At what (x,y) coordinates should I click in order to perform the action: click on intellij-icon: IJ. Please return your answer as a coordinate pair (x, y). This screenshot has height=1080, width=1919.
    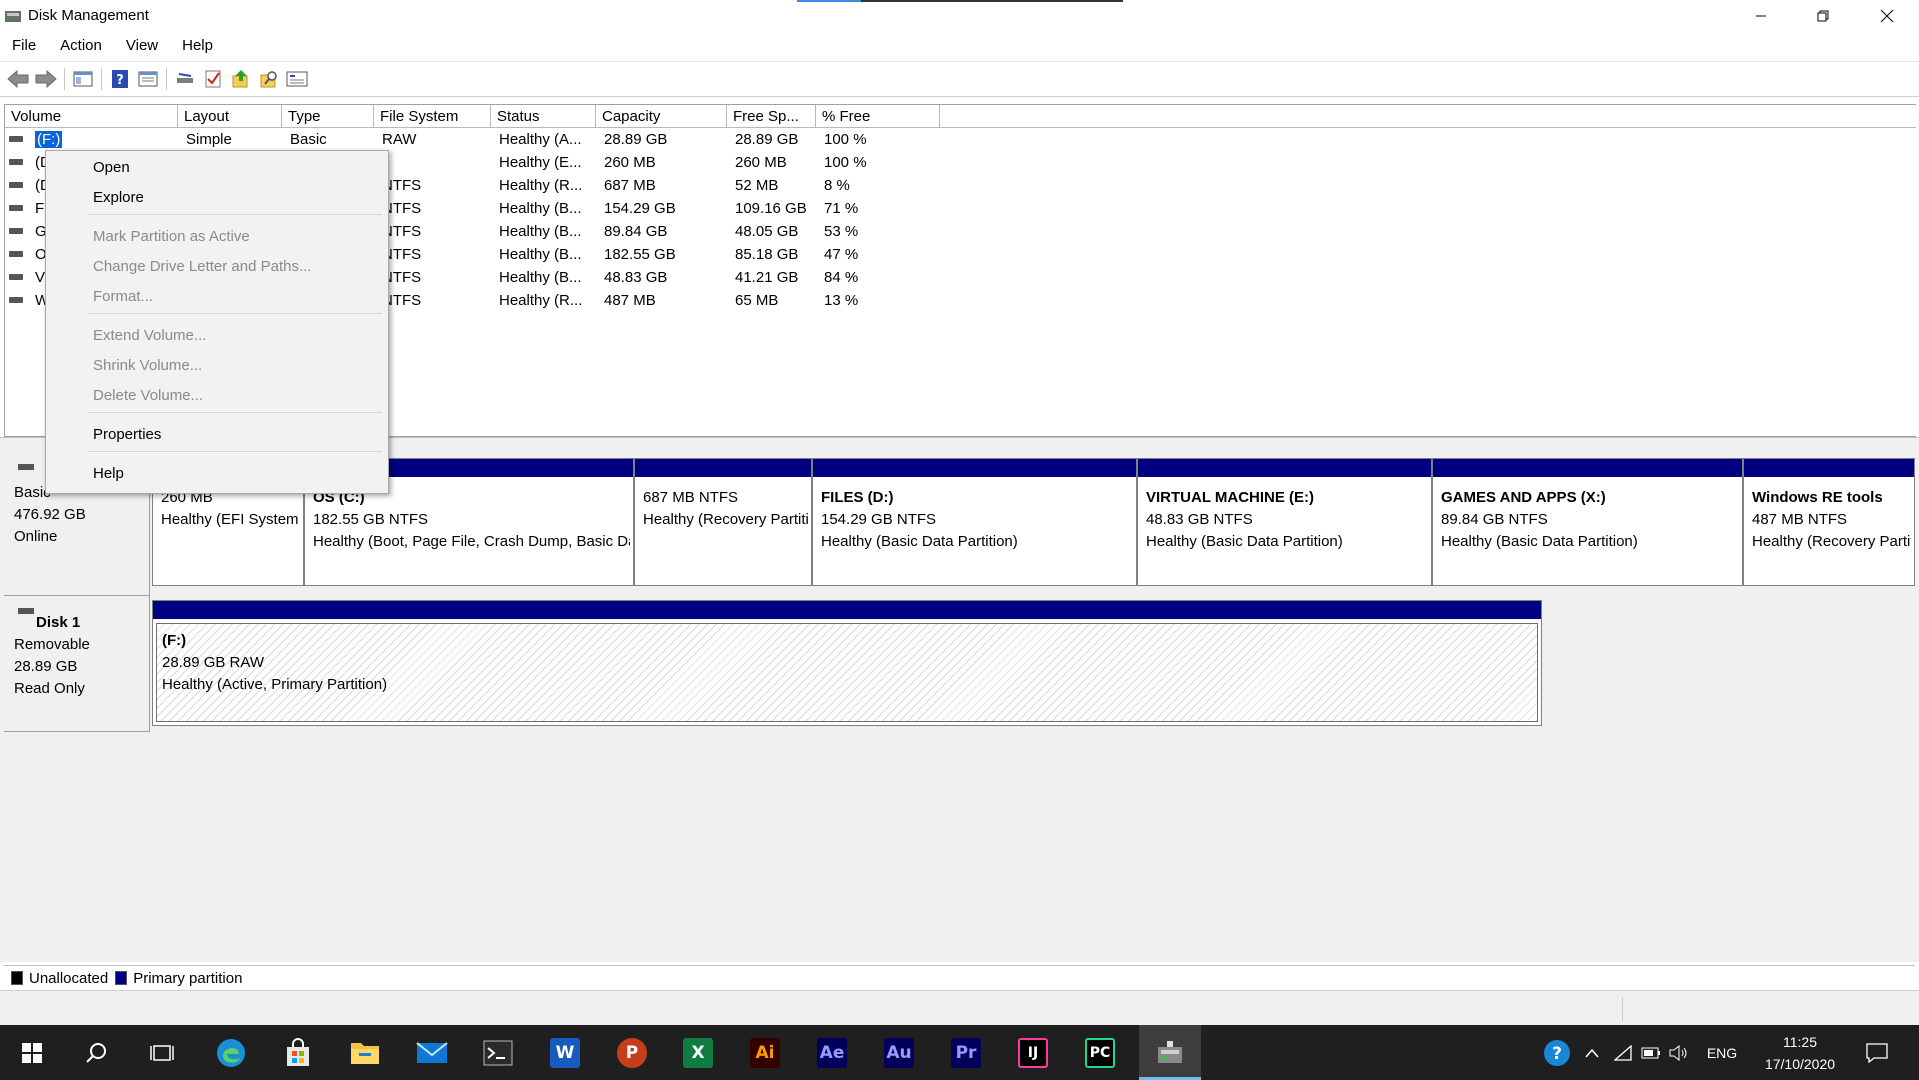
    Looking at the image, I should click on (1033, 1052).